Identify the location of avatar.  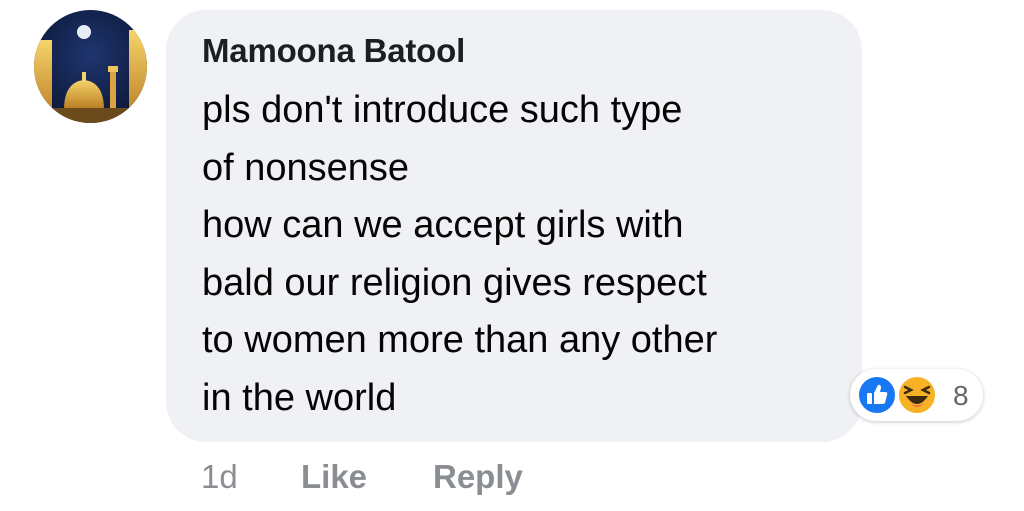
(90, 66).